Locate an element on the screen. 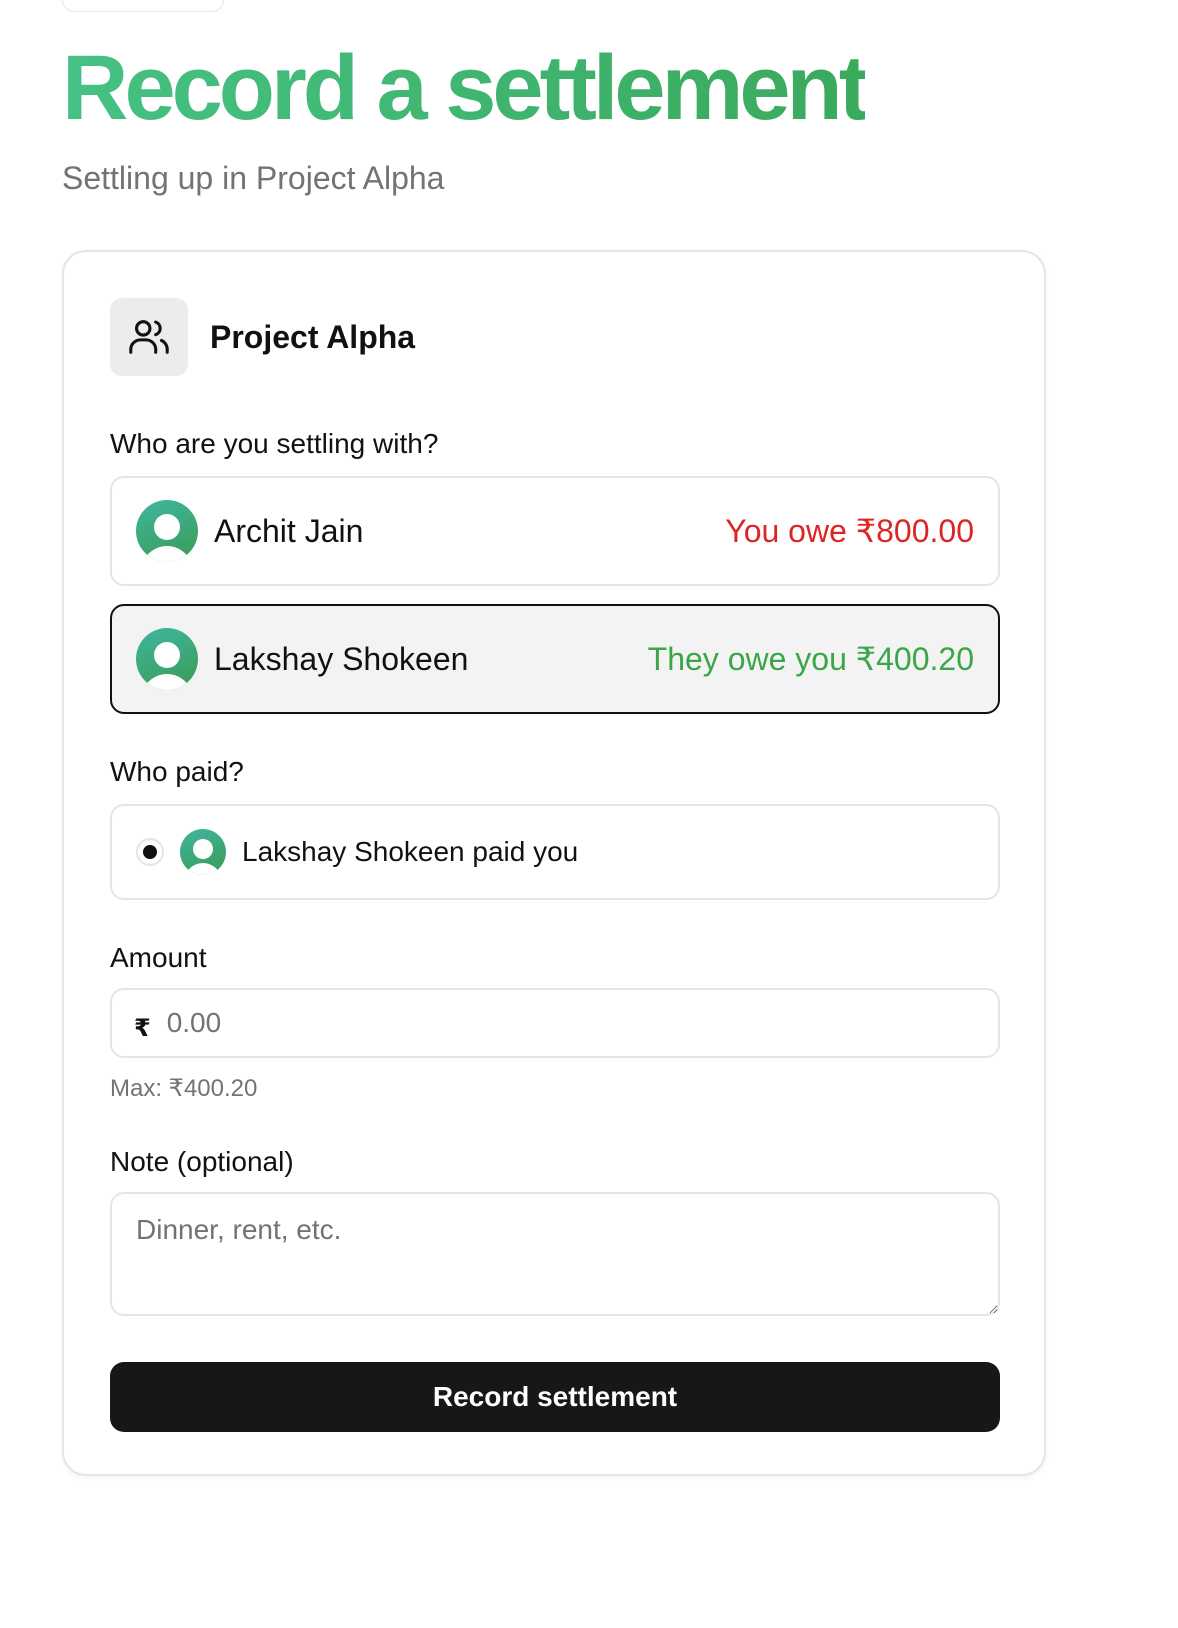 This screenshot has width=1178, height=1628. payer-radio is located at coordinates (150, 852).